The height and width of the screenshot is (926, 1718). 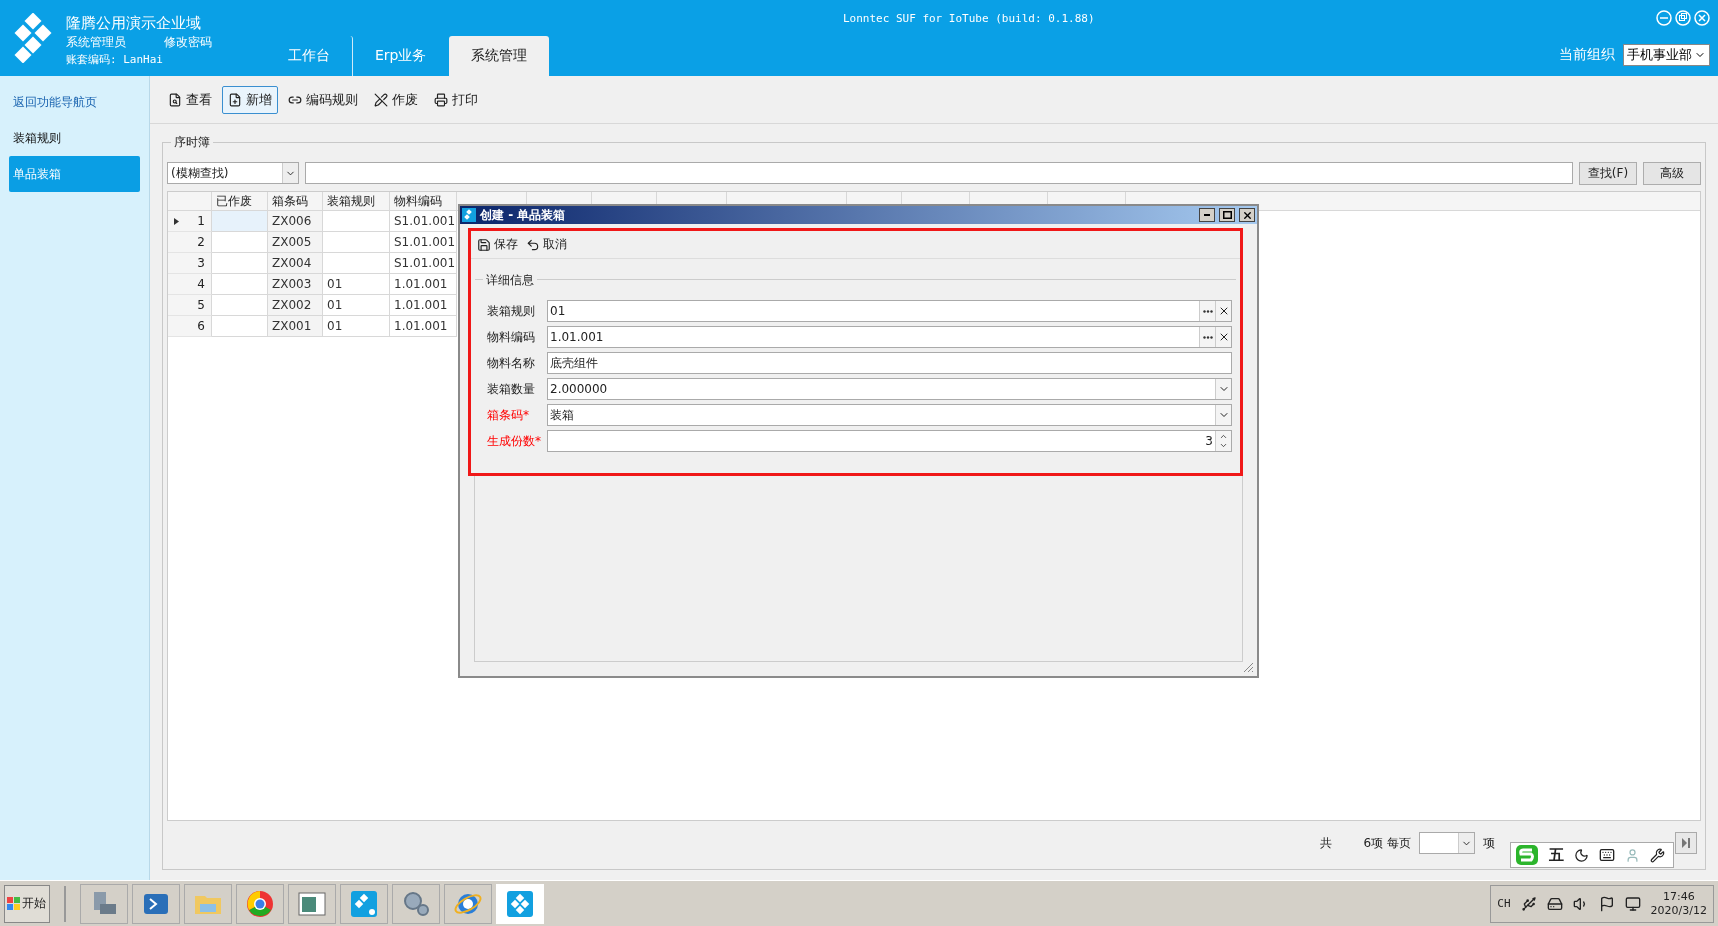 What do you see at coordinates (1683, 18) in the screenshot?
I see `restore-button` at bounding box center [1683, 18].